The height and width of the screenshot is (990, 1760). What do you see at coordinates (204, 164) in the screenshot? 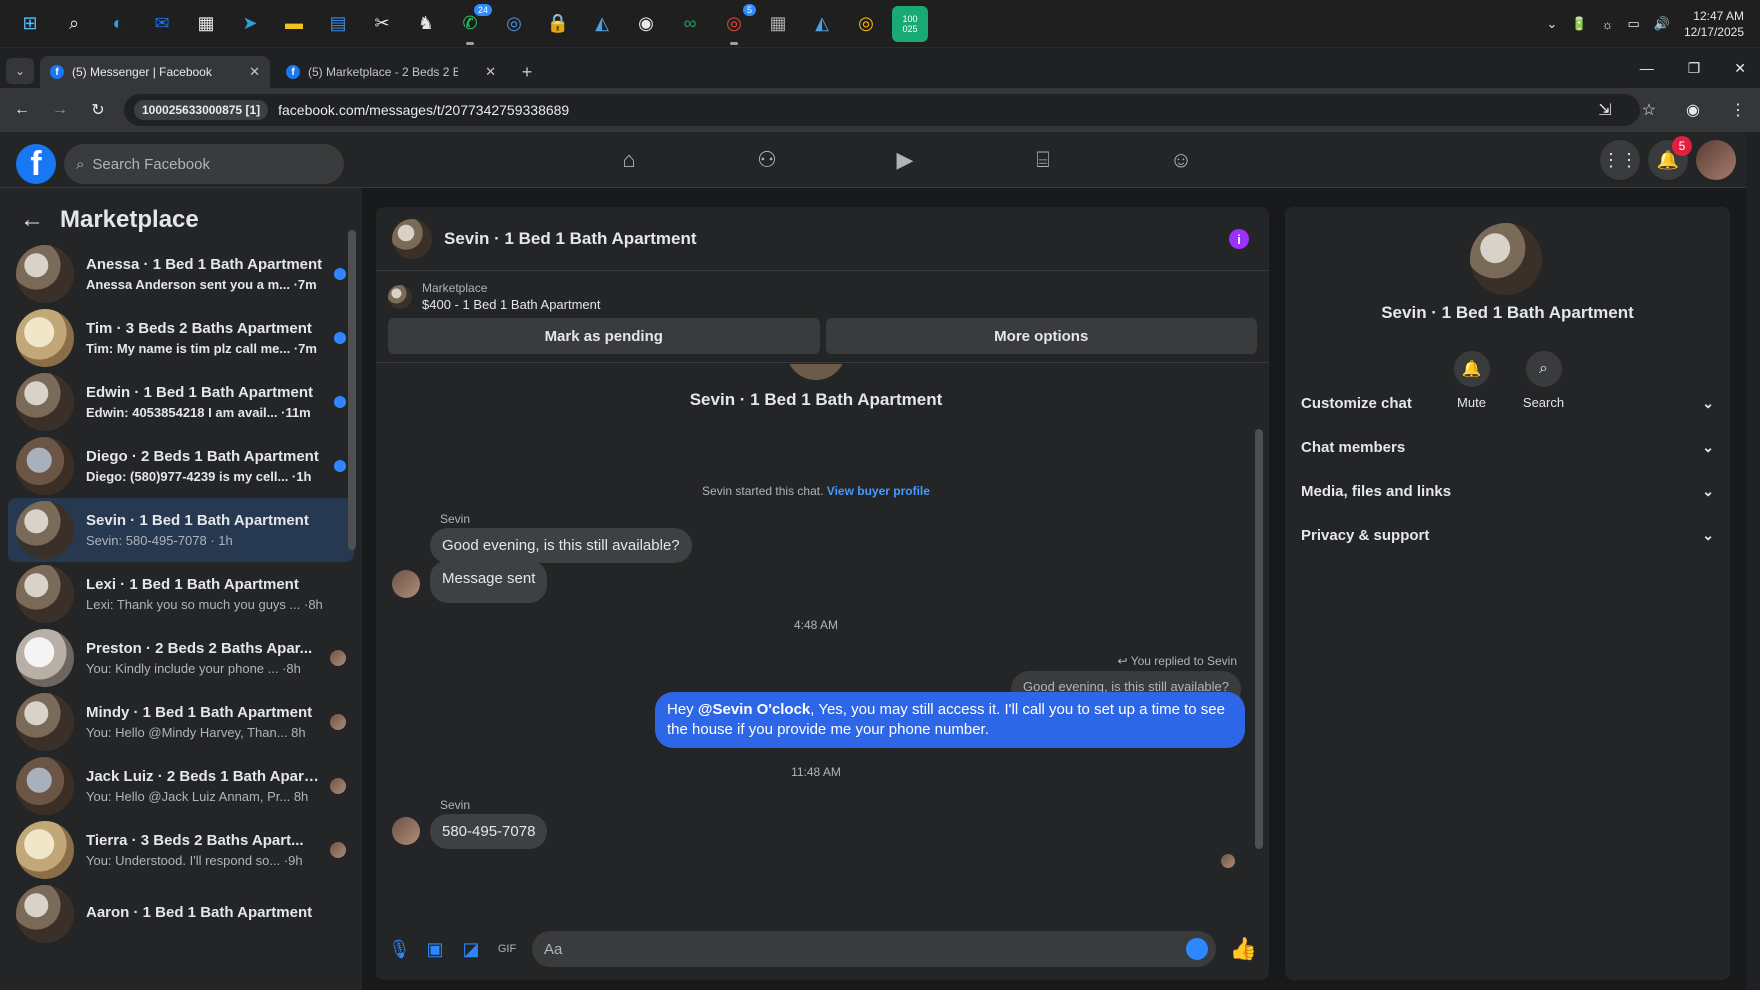
I see `facebook-search: ⌕ Search Facebook` at bounding box center [204, 164].